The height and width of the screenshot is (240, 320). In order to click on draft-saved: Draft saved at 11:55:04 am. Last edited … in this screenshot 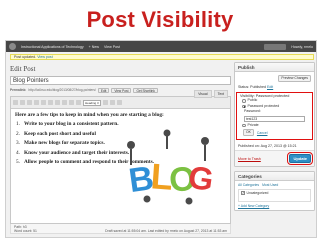, I will do `click(166, 231)`.